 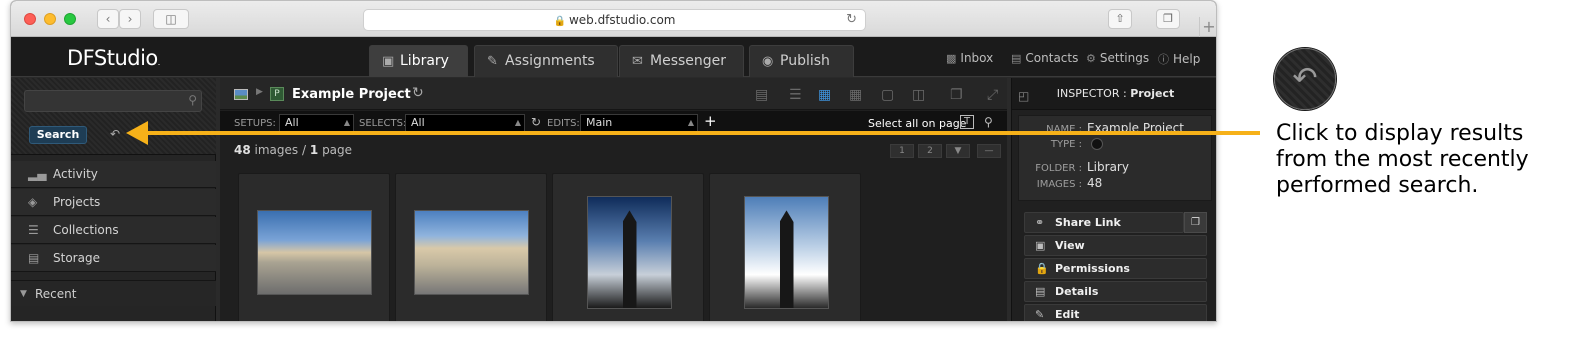 What do you see at coordinates (418, 61) in the screenshot?
I see `tab-library: ▣ Library` at bounding box center [418, 61].